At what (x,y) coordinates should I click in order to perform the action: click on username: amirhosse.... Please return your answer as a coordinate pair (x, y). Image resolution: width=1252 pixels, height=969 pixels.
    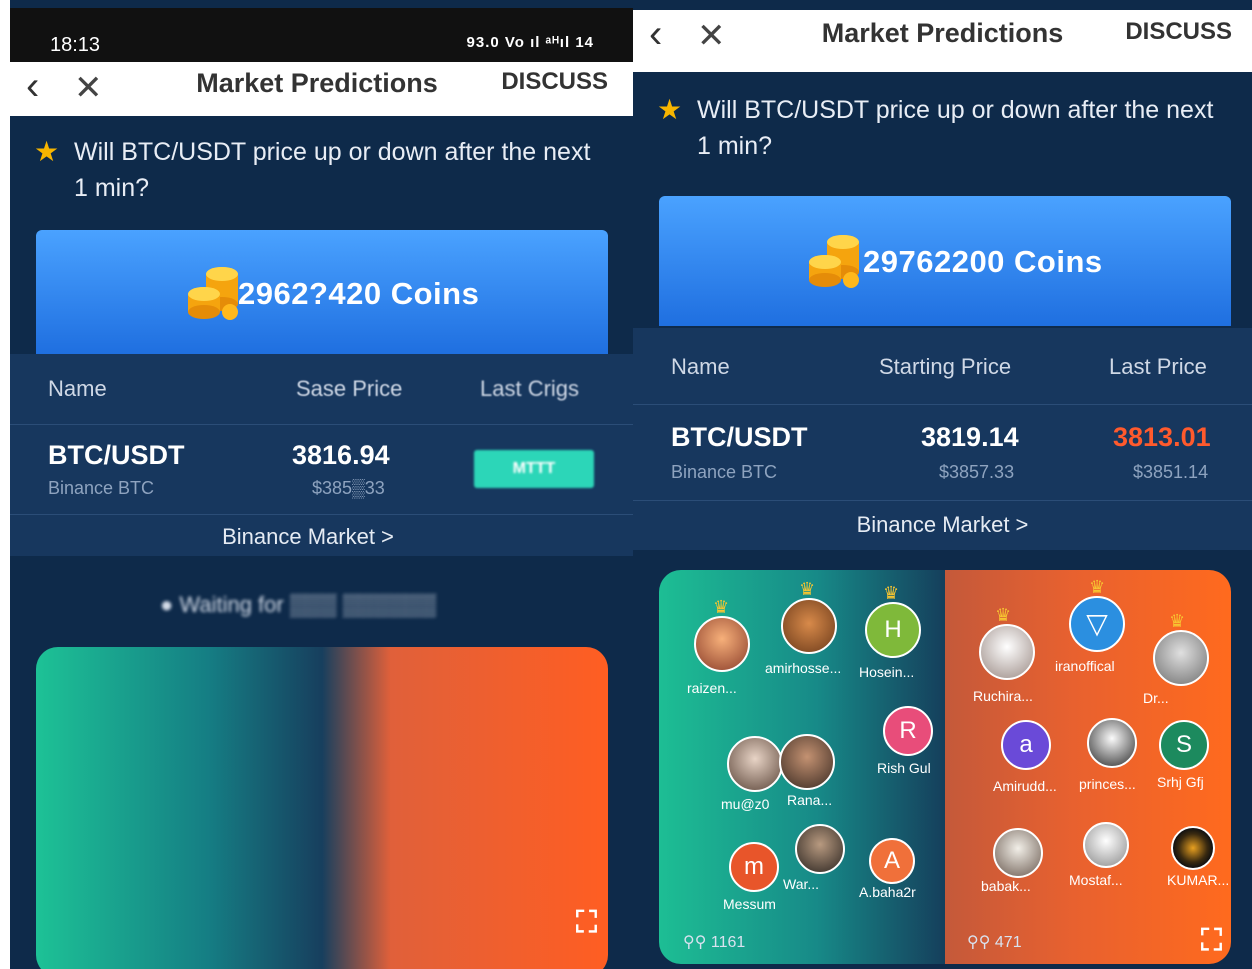
    Looking at the image, I should click on (803, 668).